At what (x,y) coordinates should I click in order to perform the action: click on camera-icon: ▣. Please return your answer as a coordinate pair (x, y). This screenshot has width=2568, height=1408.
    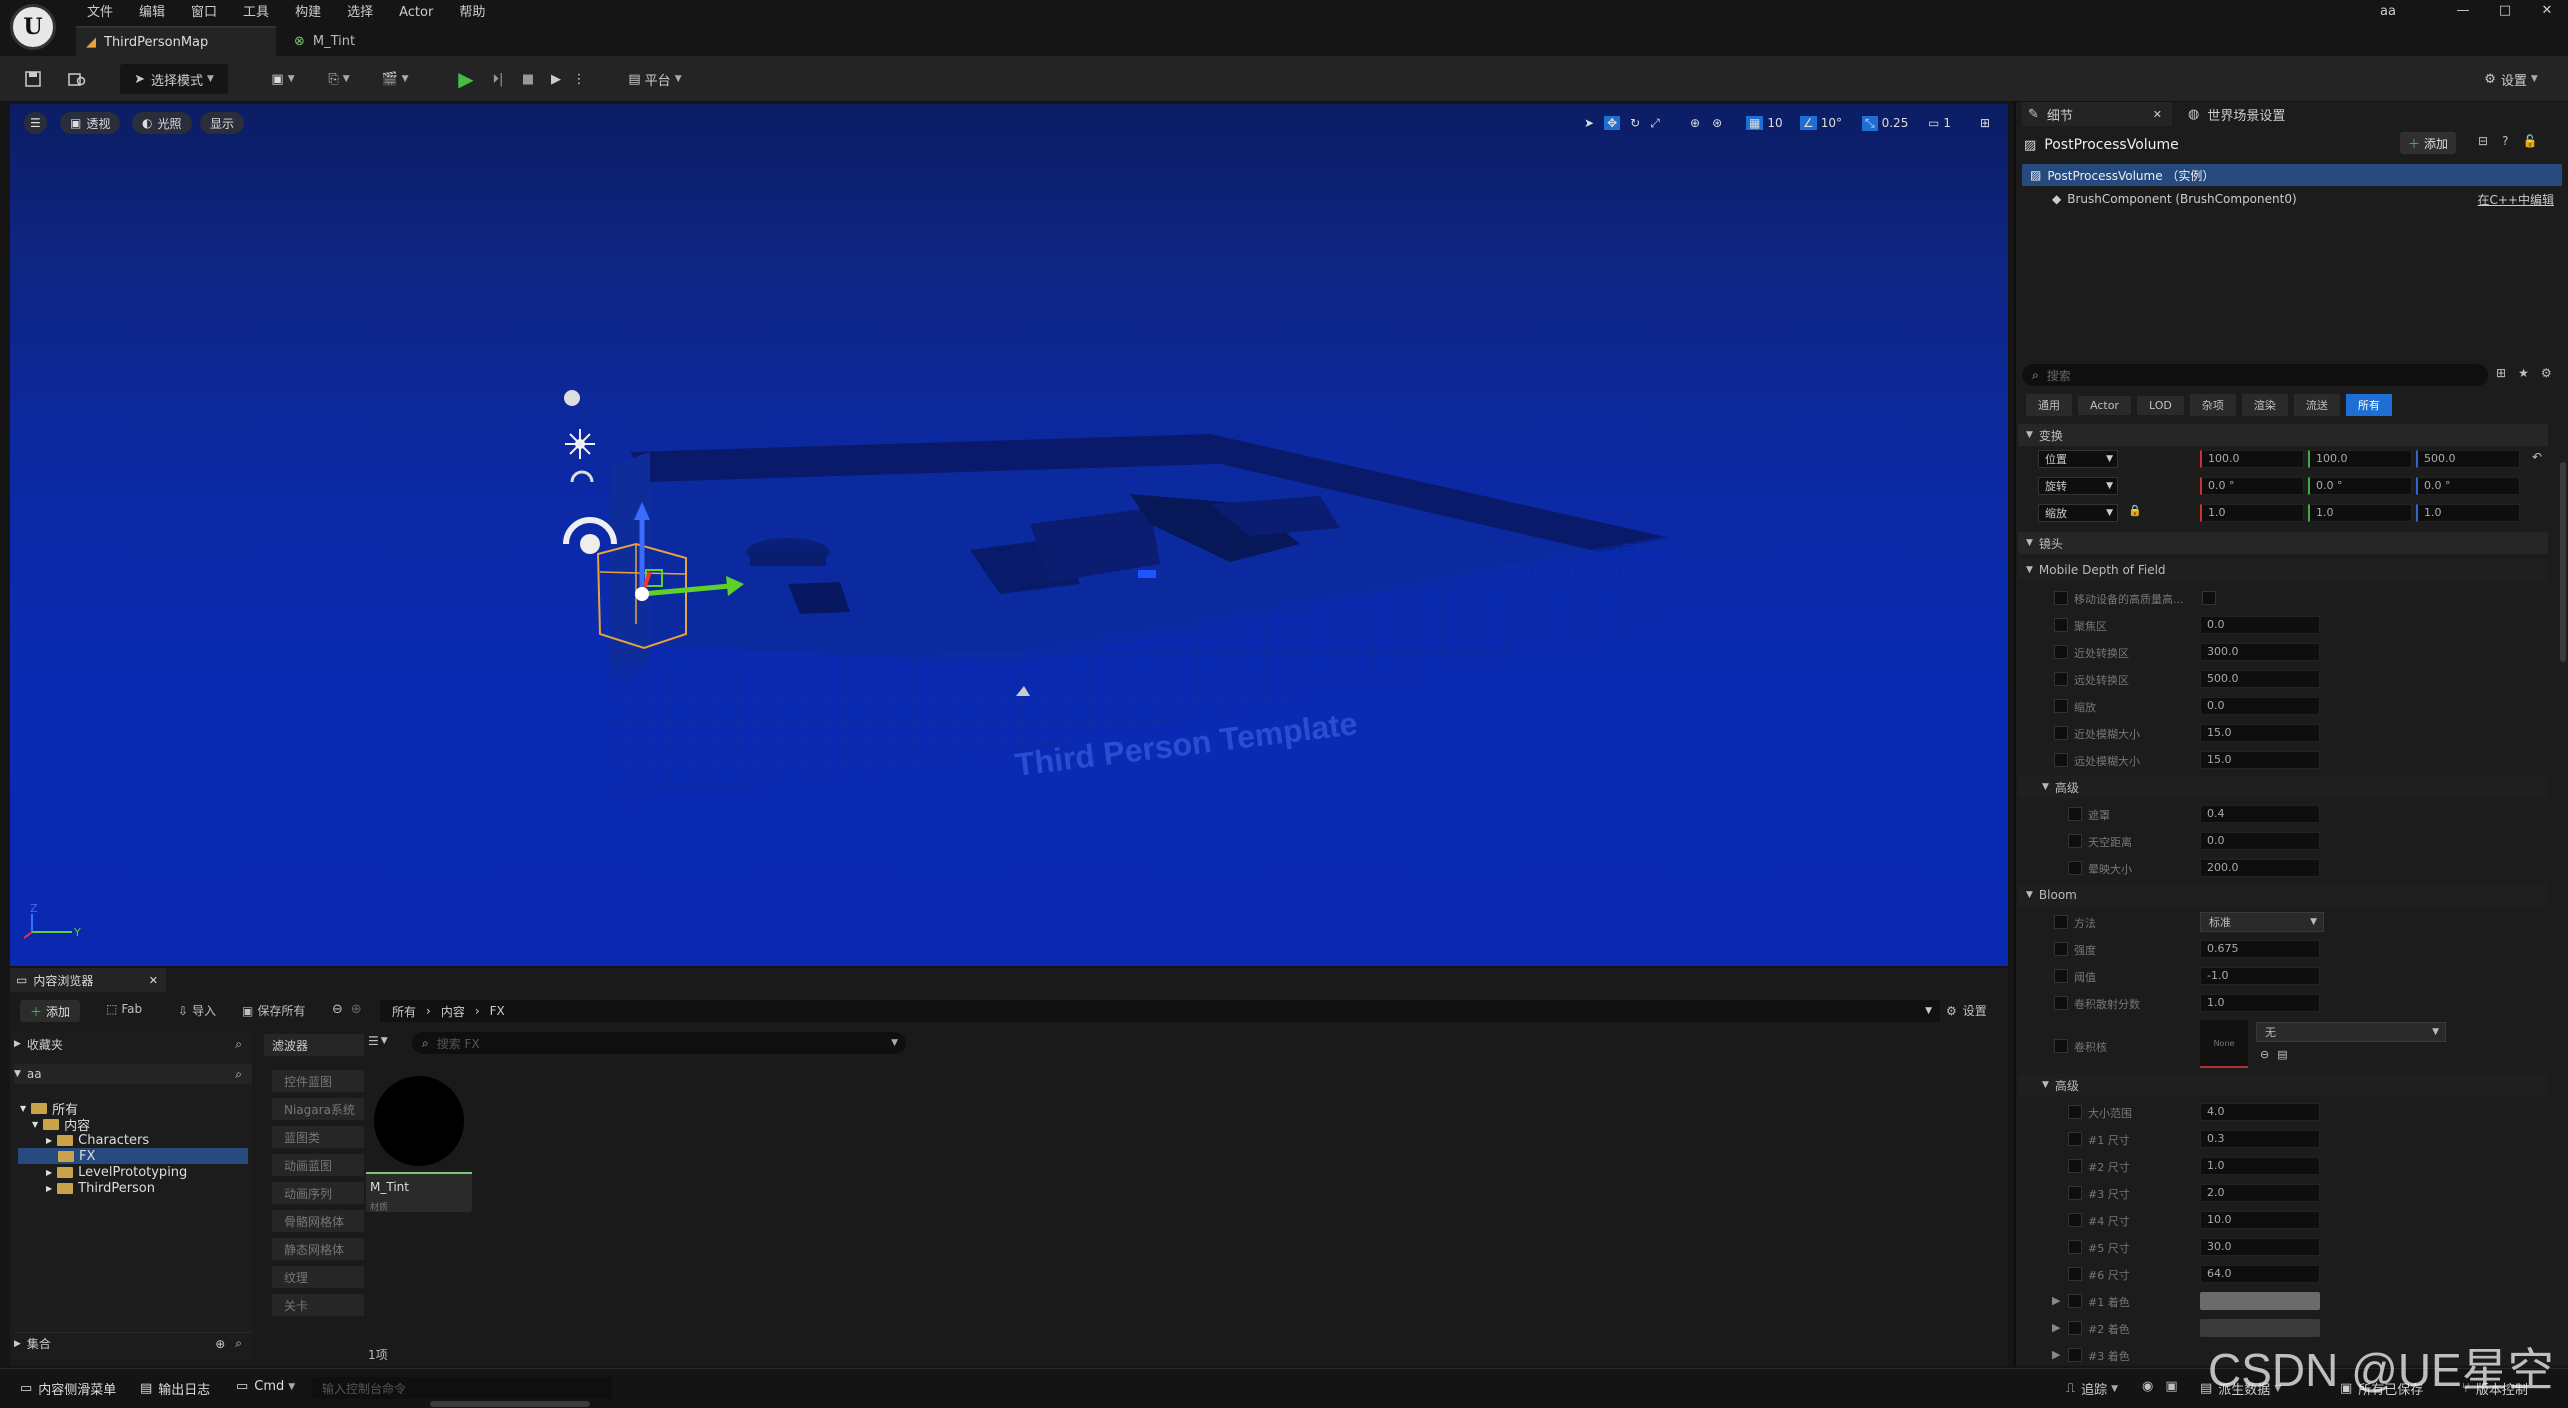
    Looking at the image, I should click on (2171, 1386).